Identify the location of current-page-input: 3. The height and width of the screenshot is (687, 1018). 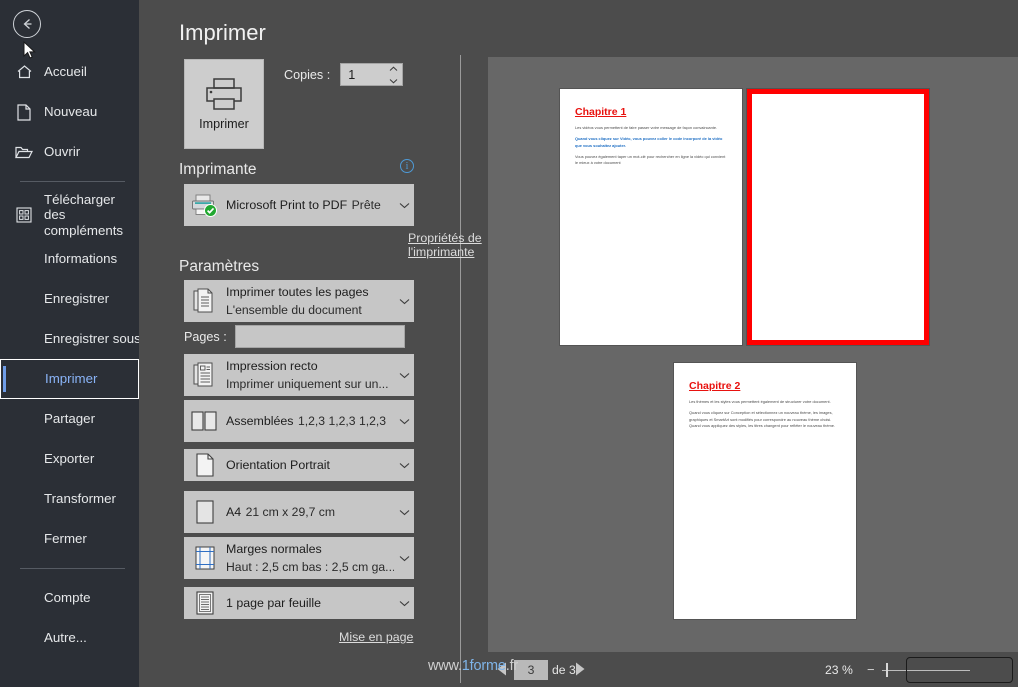
(531, 670).